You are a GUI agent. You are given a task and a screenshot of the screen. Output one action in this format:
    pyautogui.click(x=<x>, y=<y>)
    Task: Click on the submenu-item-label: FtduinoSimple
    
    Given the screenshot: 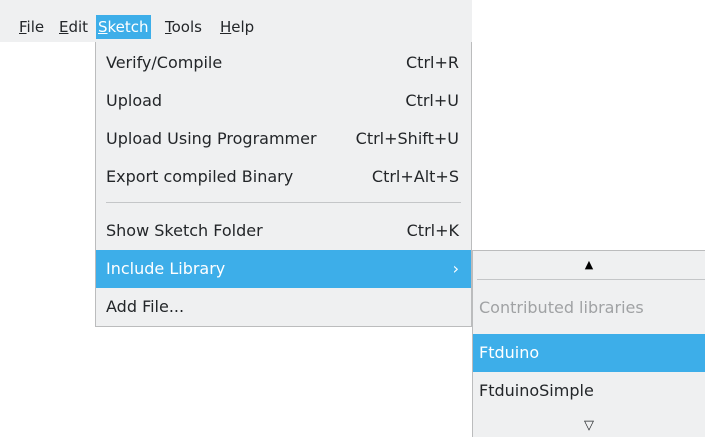 What is the action you would take?
    pyautogui.click(x=536, y=390)
    